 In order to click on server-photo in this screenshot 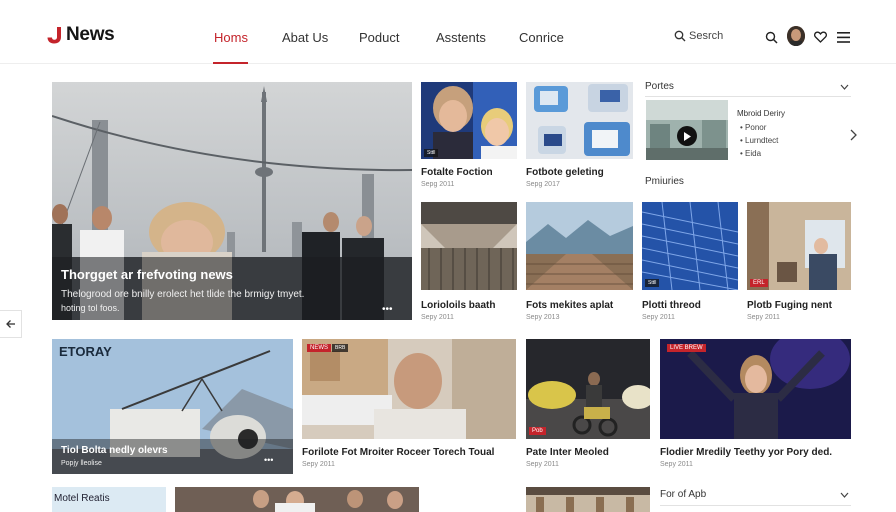, I will do `click(690, 246)`.